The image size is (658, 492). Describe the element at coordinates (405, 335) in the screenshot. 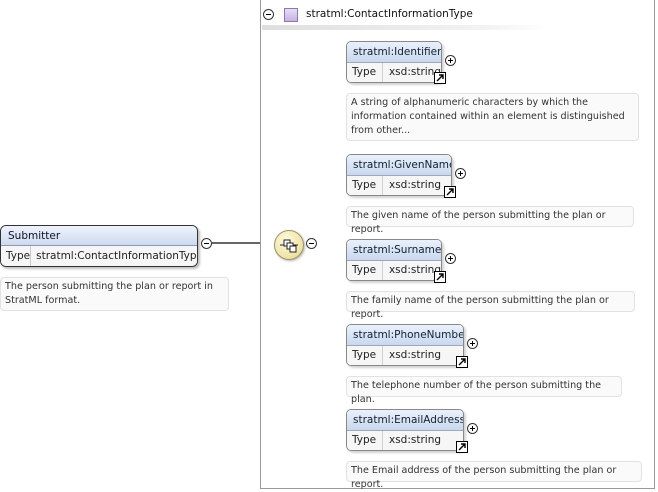

I see `element-name: stratml:PhoneNumber` at that location.